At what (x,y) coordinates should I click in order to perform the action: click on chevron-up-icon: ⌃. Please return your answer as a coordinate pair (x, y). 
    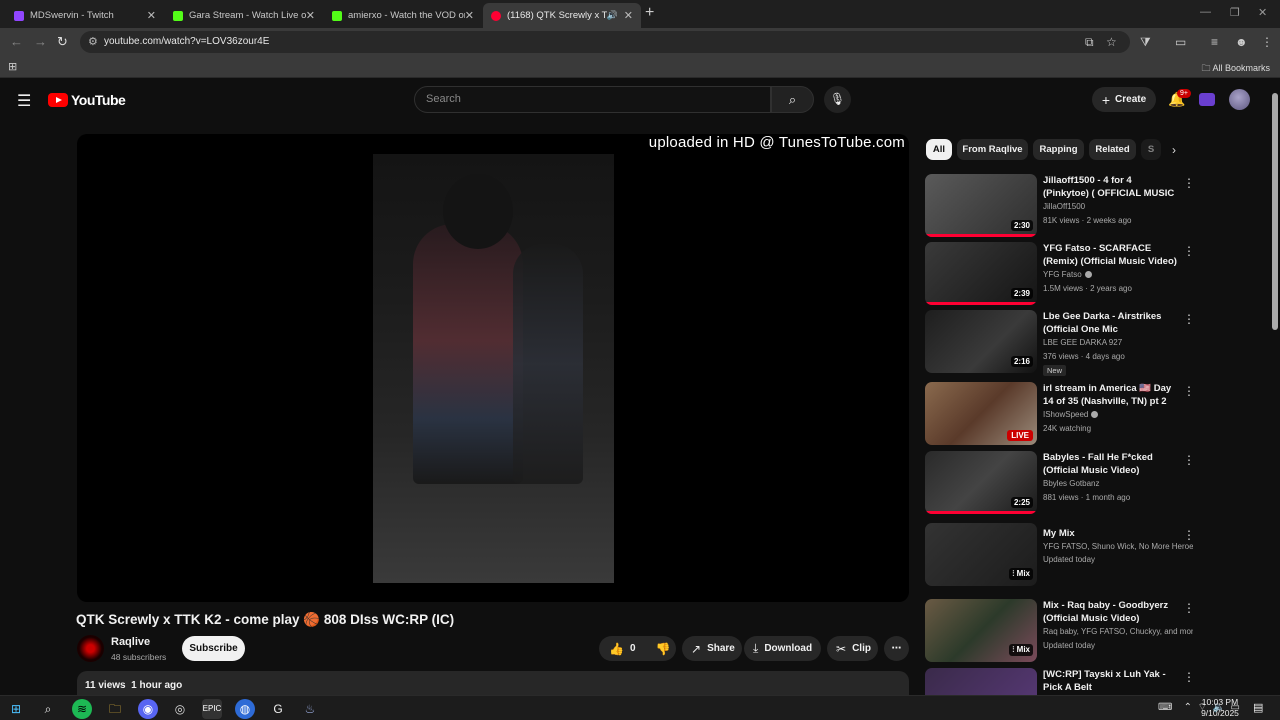
    Looking at the image, I should click on (1188, 707).